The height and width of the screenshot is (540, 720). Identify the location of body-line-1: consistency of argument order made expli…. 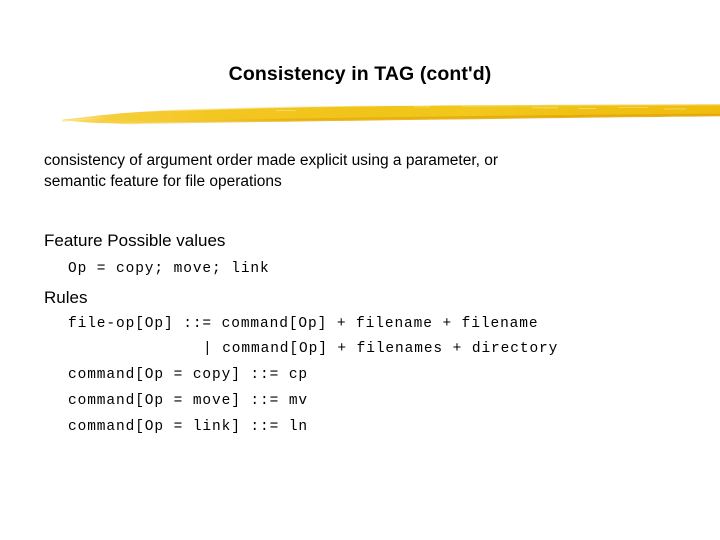
(271, 160).